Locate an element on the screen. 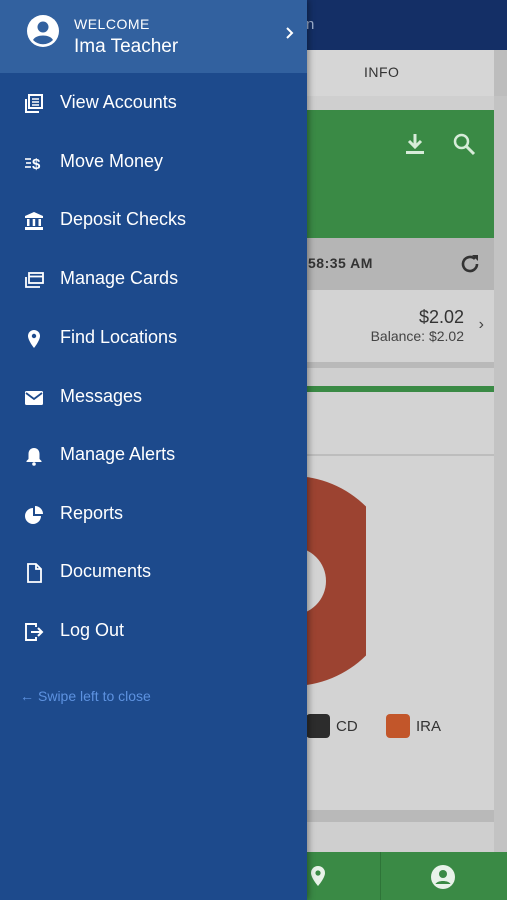 This screenshot has width=507, height=900. chevron-right-icon is located at coordinates (290, 33).